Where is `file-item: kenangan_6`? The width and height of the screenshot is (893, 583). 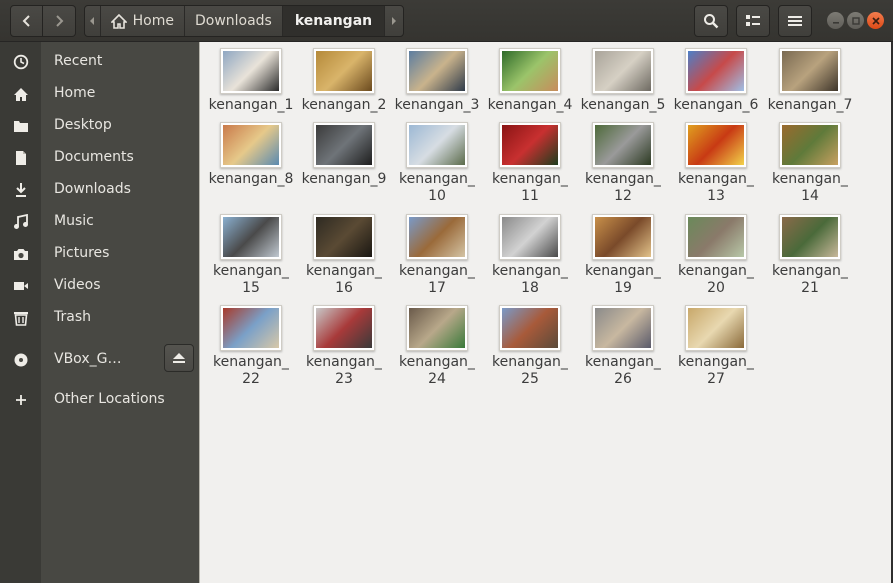
file-item: kenangan_6 is located at coordinates (716, 81).